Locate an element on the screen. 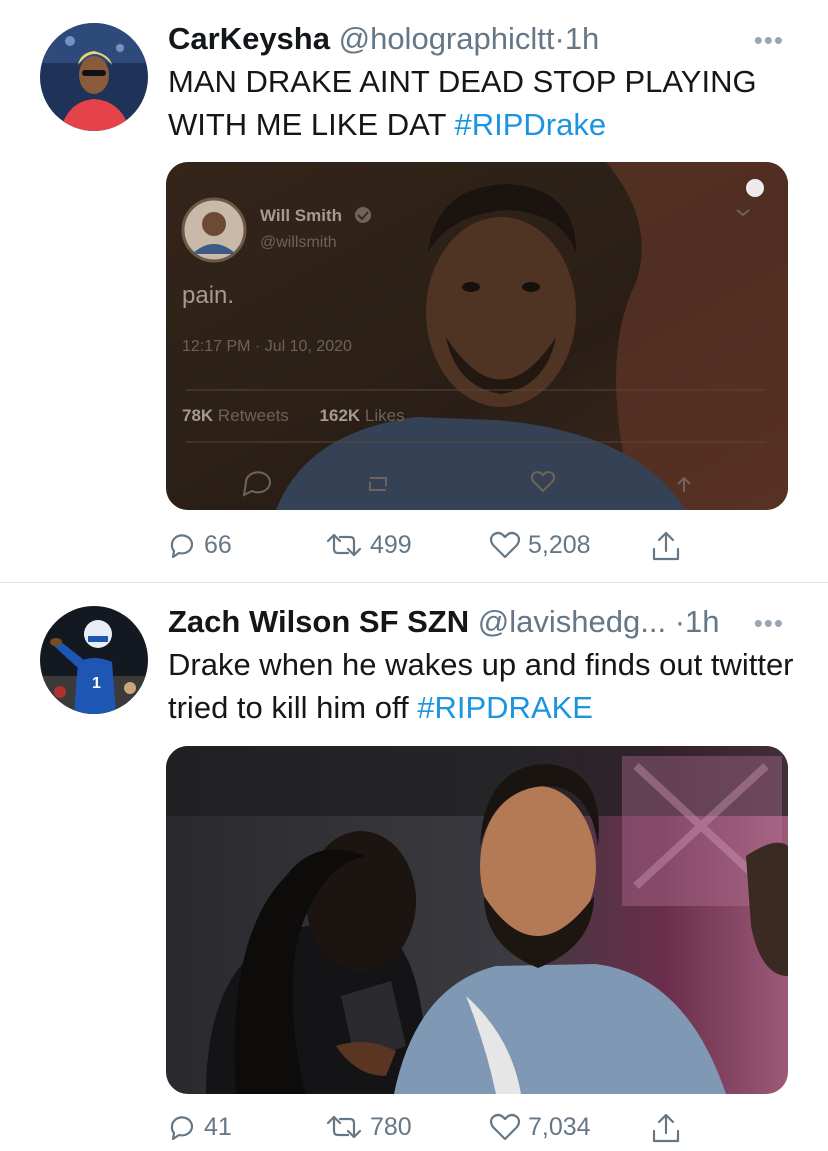 The image size is (828, 1151). embedded-likes-label: Likes is located at coordinates (384, 415).